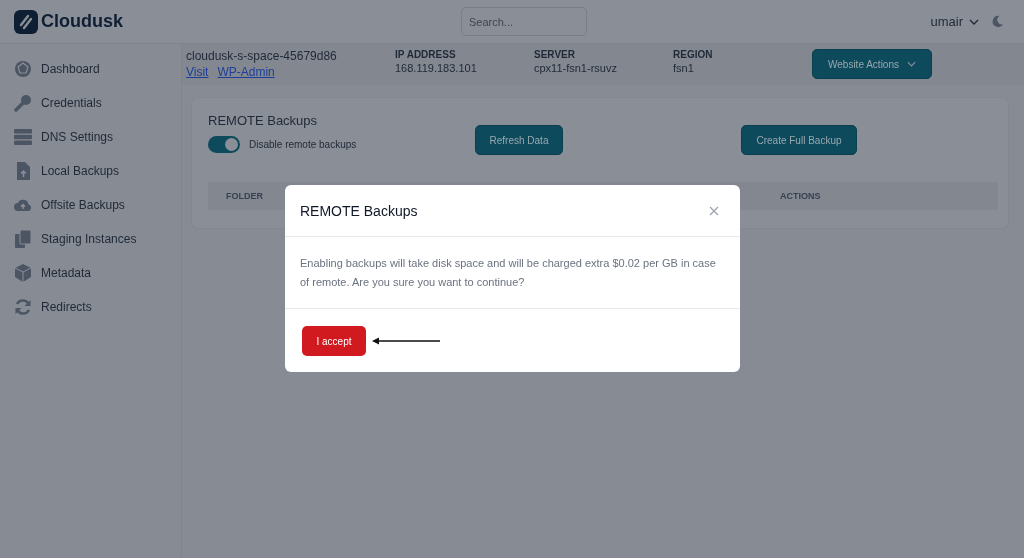 Image resolution: width=1024 pixels, height=558 pixels. What do you see at coordinates (23, 239) in the screenshot?
I see `copy-icon` at bounding box center [23, 239].